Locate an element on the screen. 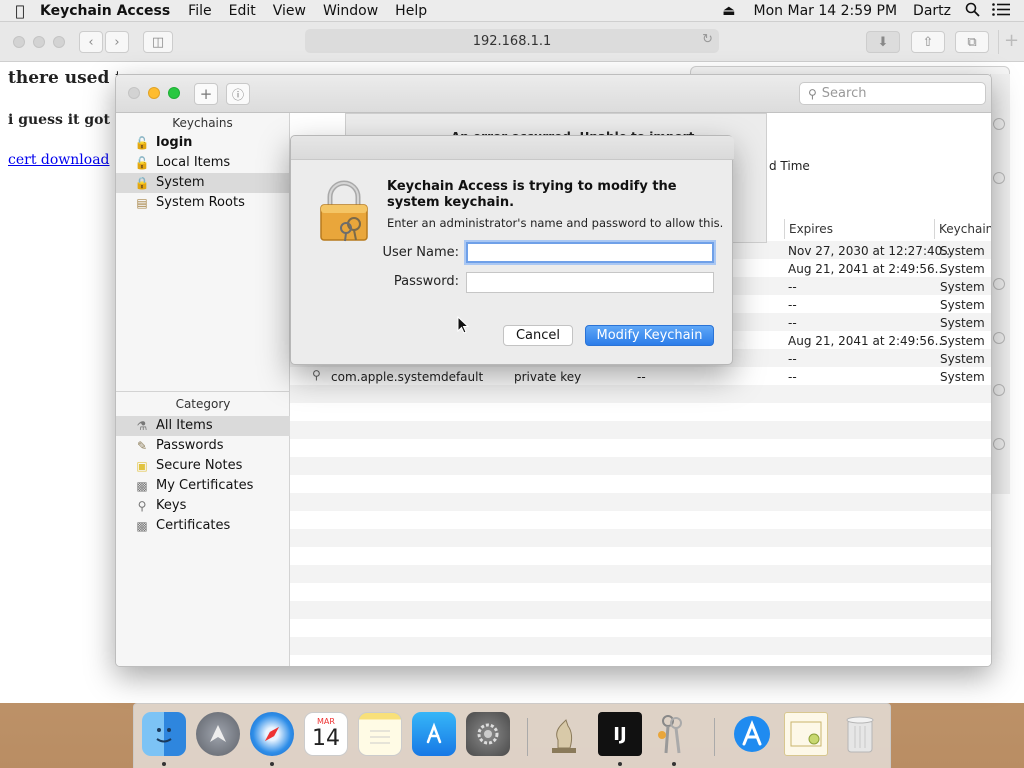 The width and height of the screenshot is (1024, 768). plus-icon: + is located at coordinates (206, 94).